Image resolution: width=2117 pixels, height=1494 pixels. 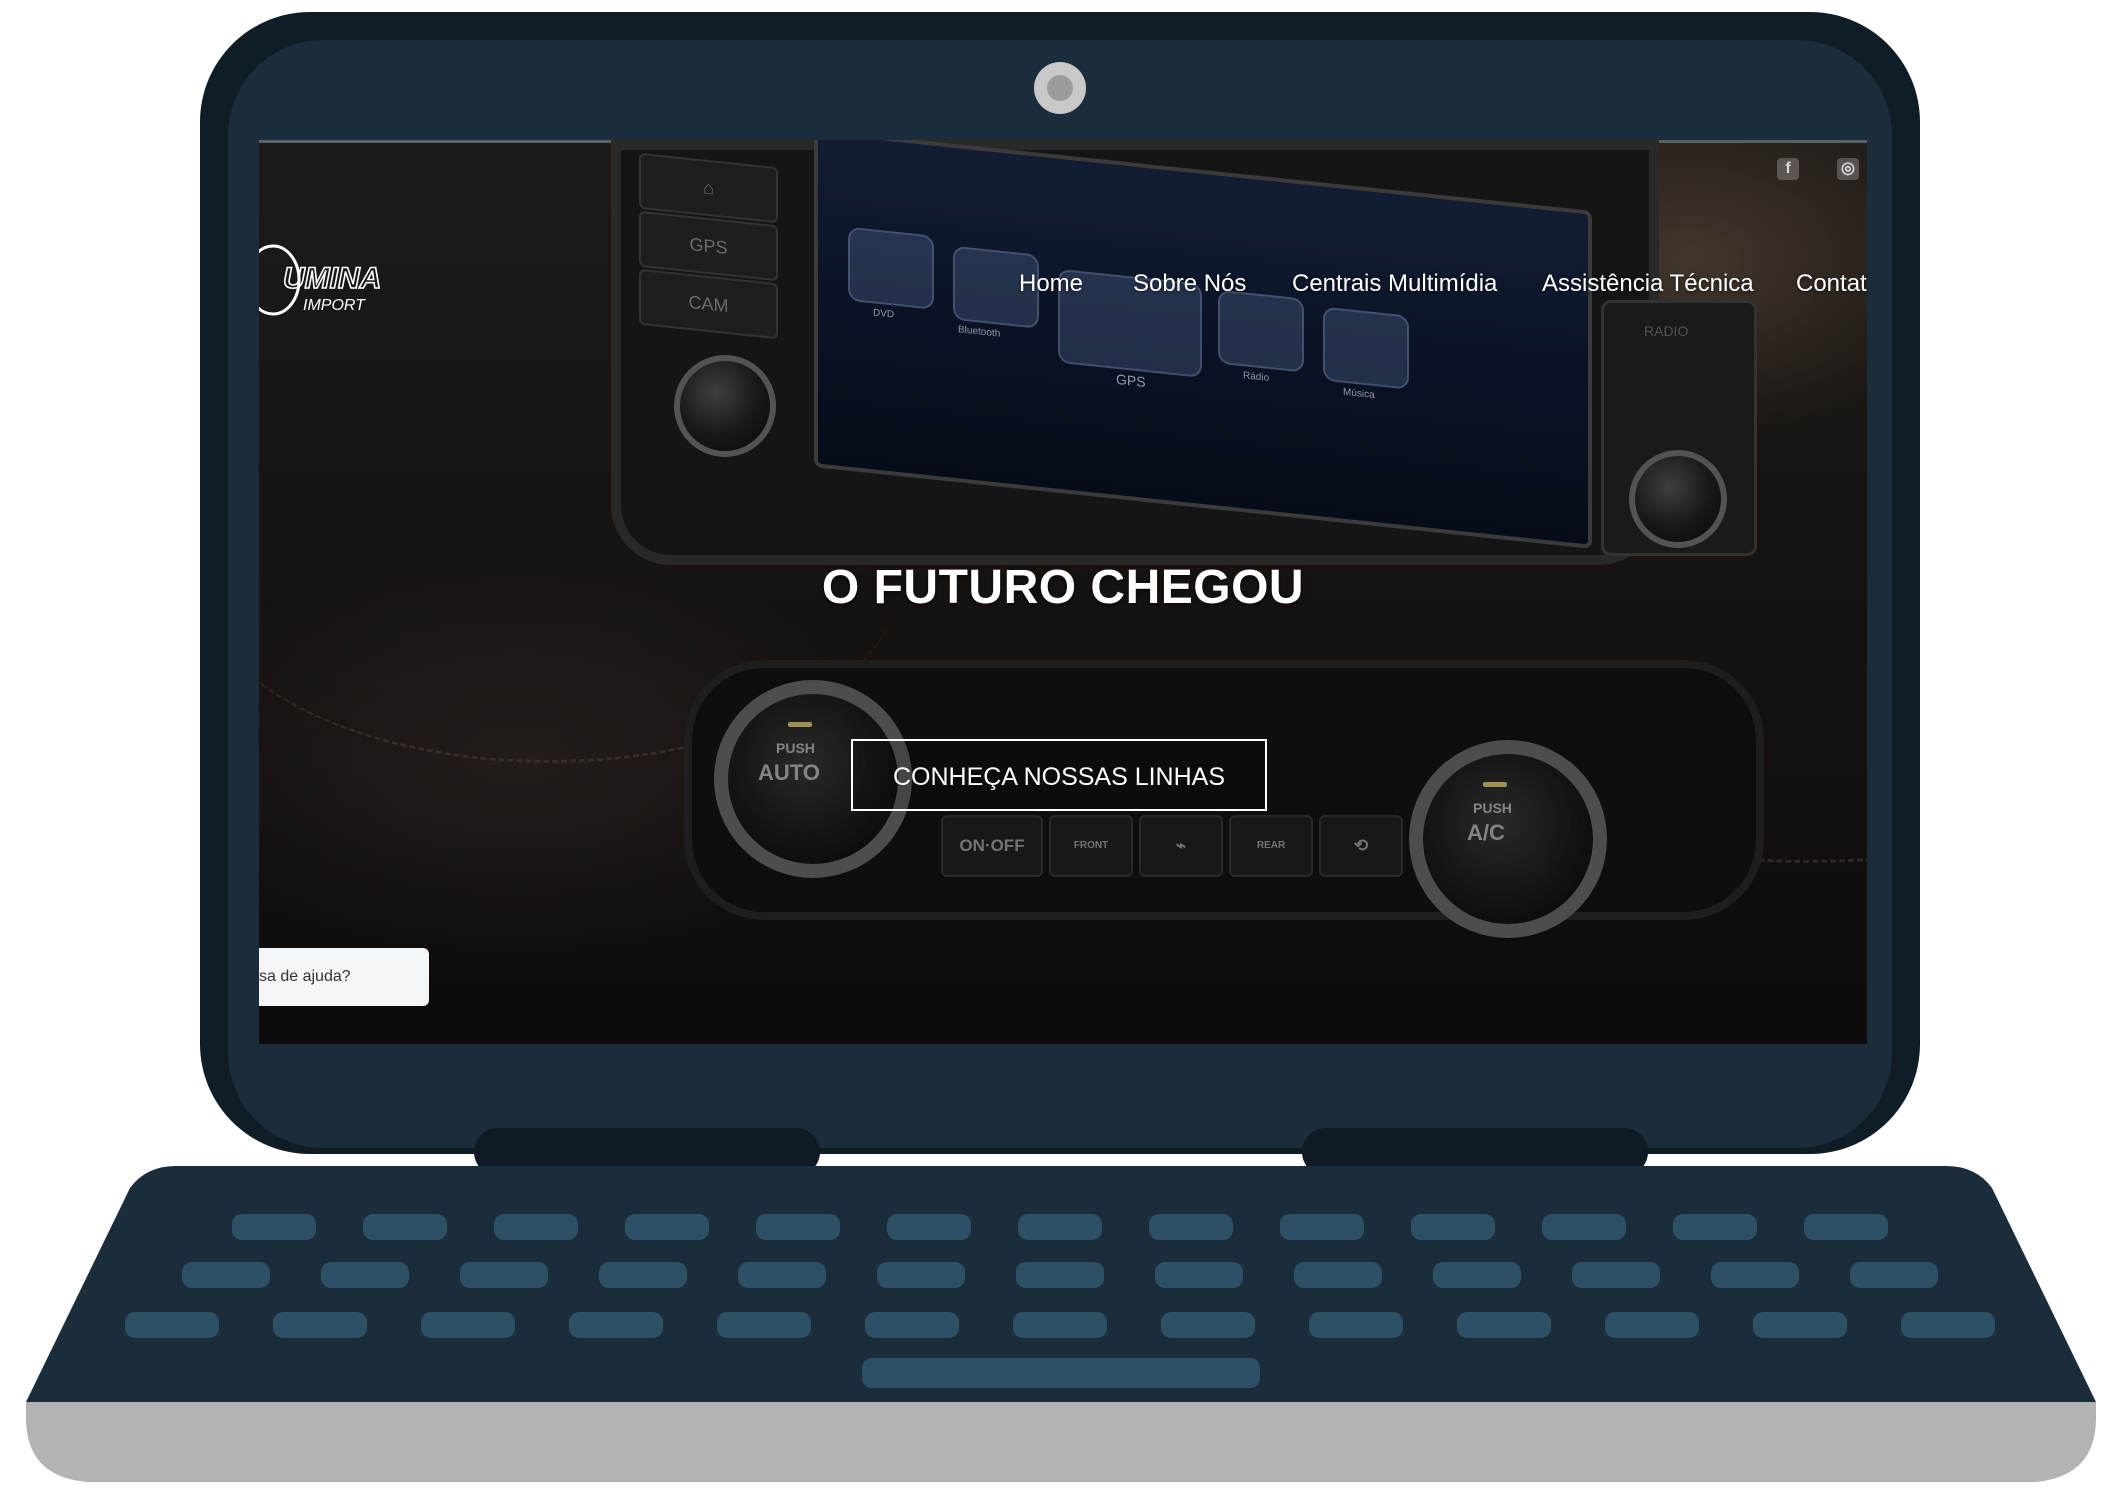 What do you see at coordinates (1051, 284) in the screenshot?
I see `nav-home: Home` at bounding box center [1051, 284].